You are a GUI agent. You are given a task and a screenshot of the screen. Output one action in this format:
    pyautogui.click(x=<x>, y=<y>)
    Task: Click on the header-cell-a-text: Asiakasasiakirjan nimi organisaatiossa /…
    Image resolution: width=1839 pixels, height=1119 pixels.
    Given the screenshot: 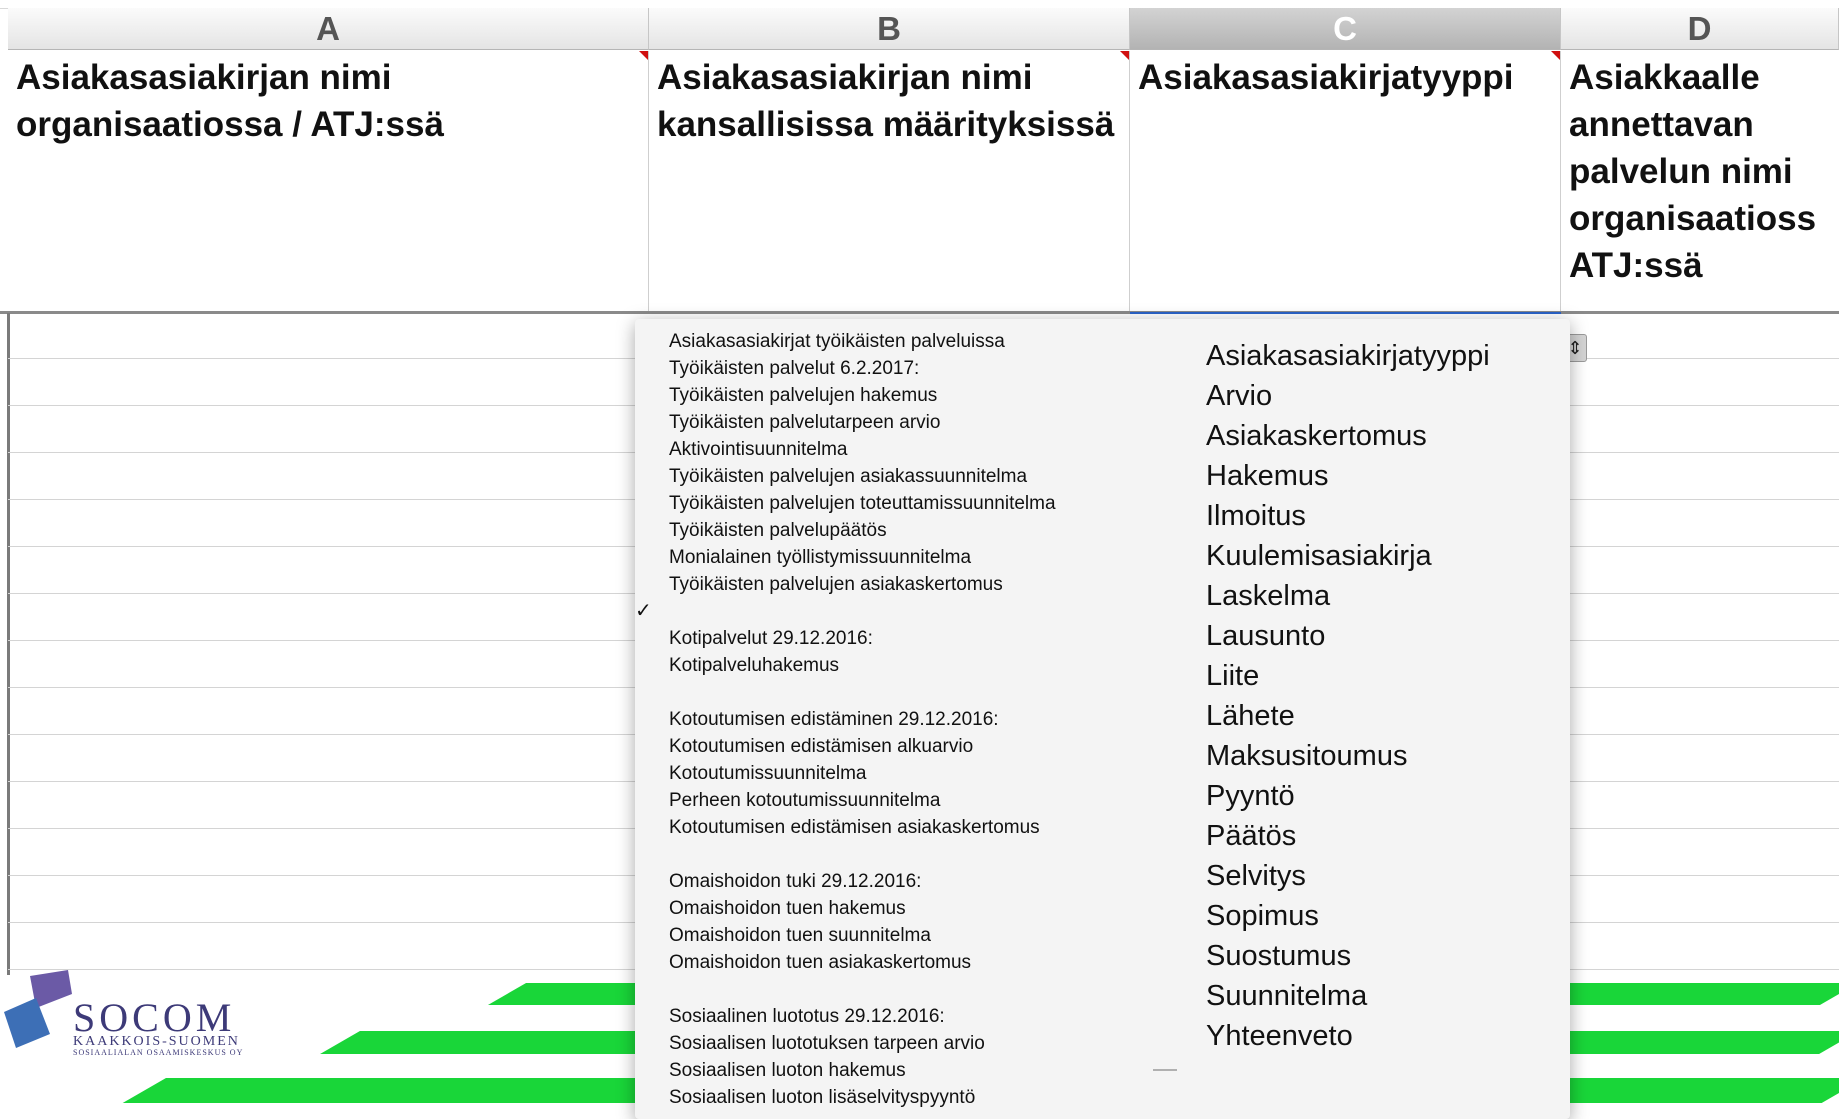 What is the action you would take?
    pyautogui.click(x=230, y=101)
    